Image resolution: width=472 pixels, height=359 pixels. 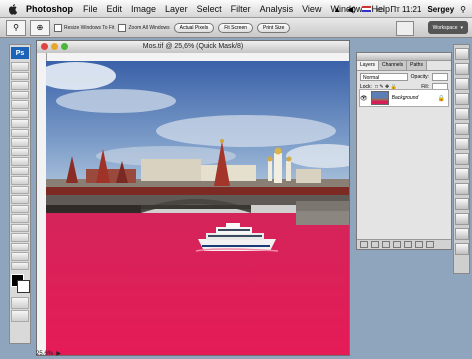 What do you see at coordinates (404, 98) in the screenshot?
I see `layer-row-background: 👁 Background 🔒` at bounding box center [404, 98].